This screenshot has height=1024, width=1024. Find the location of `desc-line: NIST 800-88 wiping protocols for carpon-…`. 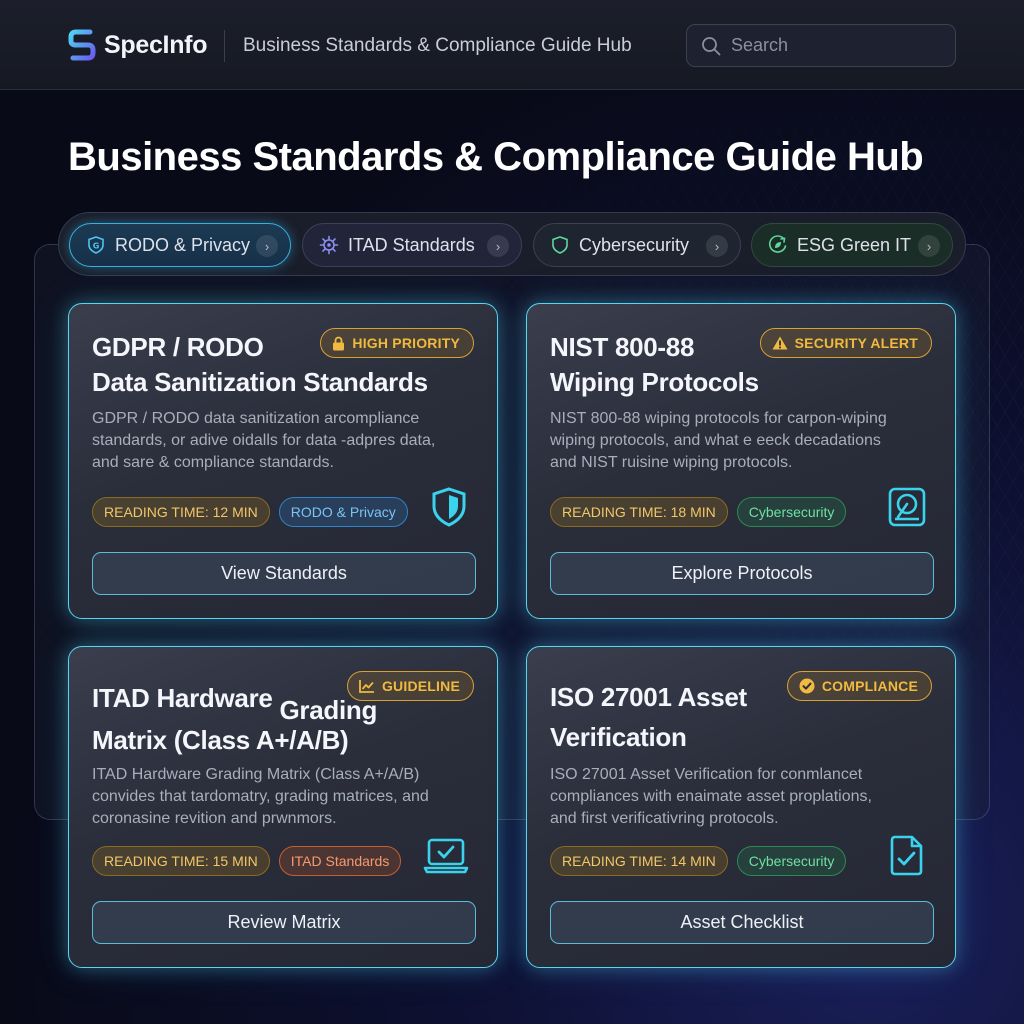

desc-line: NIST 800-88 wiping protocols for carpon-… is located at coordinates (718, 418).